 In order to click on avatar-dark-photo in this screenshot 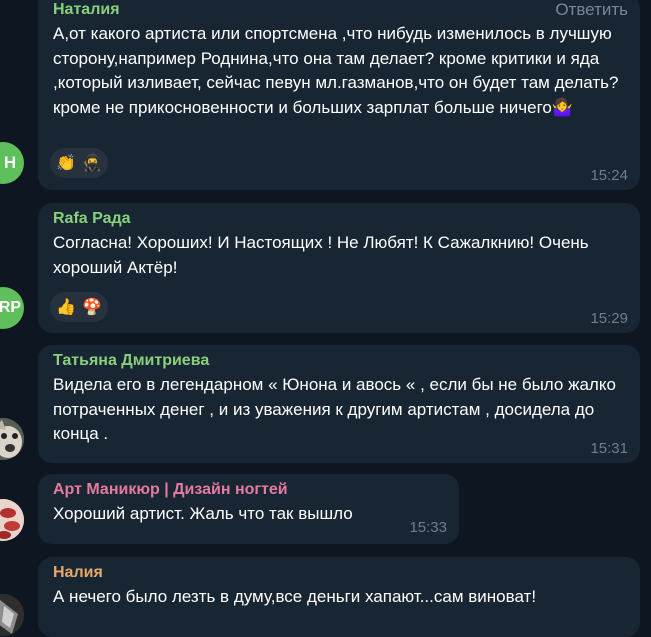, I will do `click(12, 615)`.